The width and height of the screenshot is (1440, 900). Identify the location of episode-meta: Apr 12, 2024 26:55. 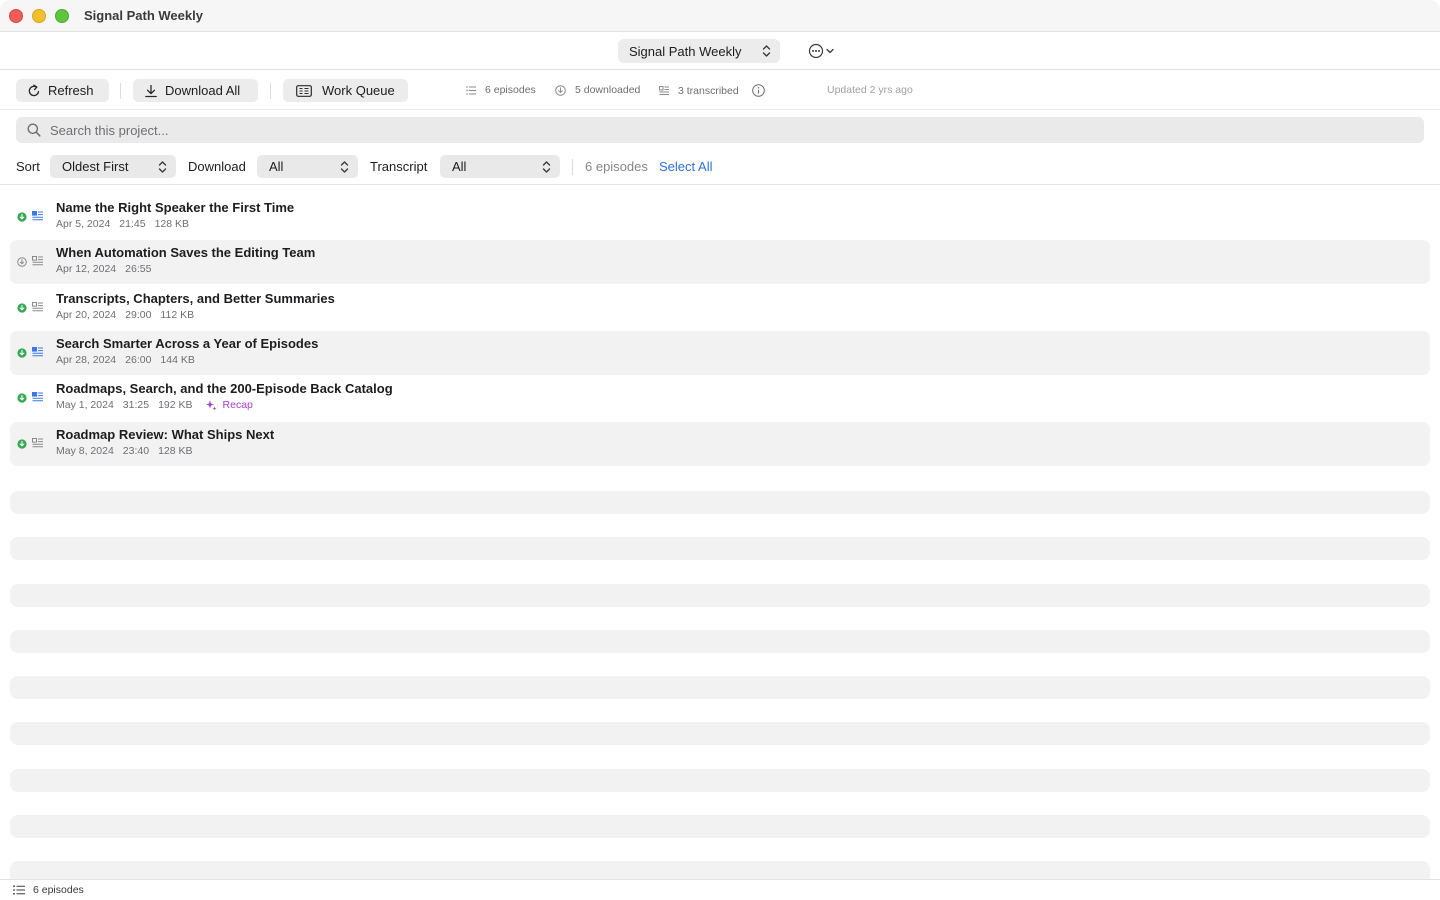
(108, 269).